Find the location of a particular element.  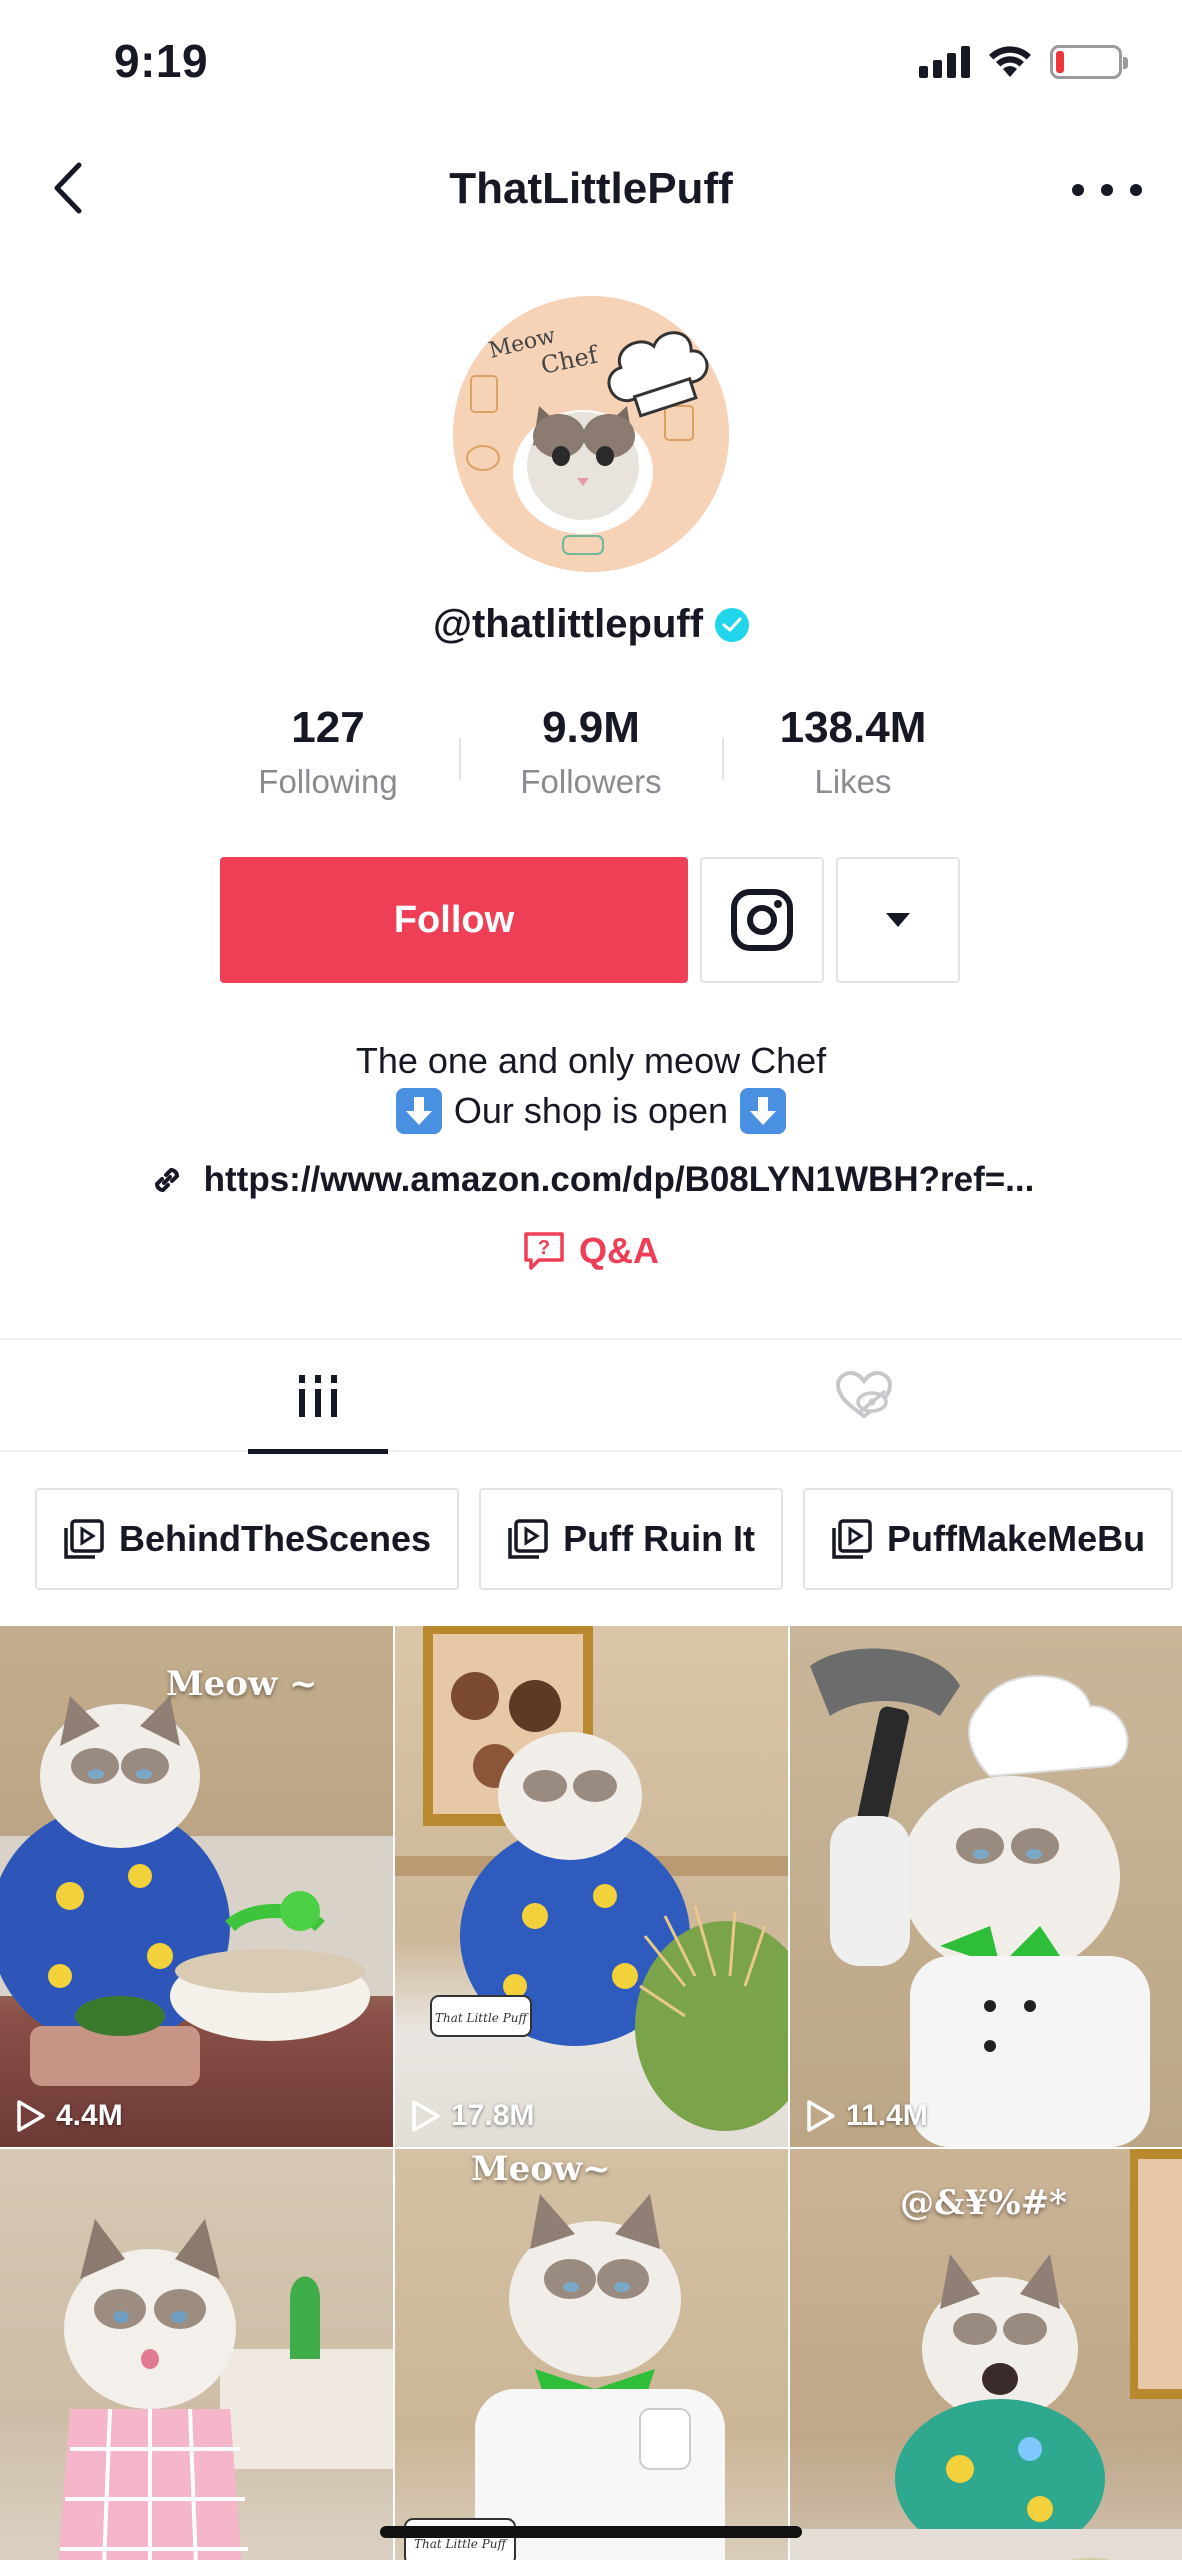

avatar: Meow Chef is located at coordinates (591, 434).